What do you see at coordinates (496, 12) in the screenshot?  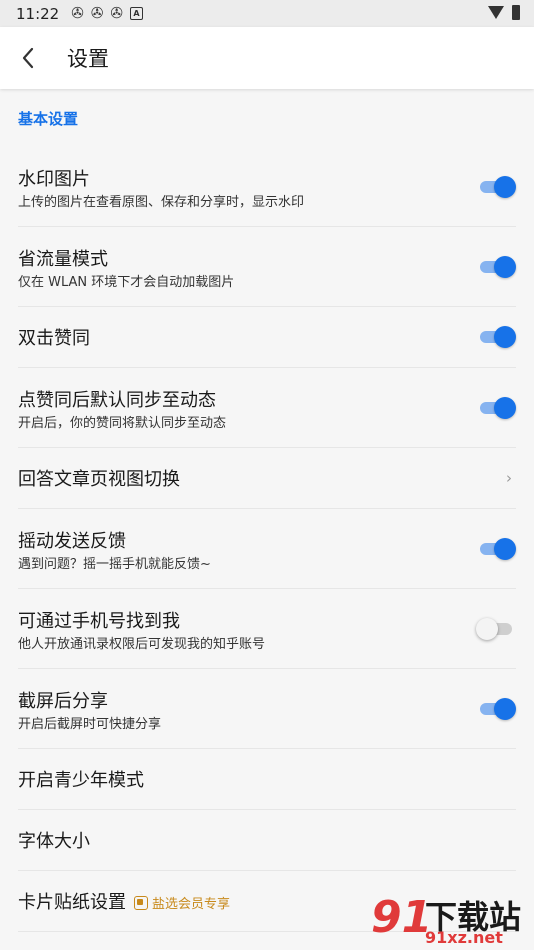 I see `wifi-icon` at bounding box center [496, 12].